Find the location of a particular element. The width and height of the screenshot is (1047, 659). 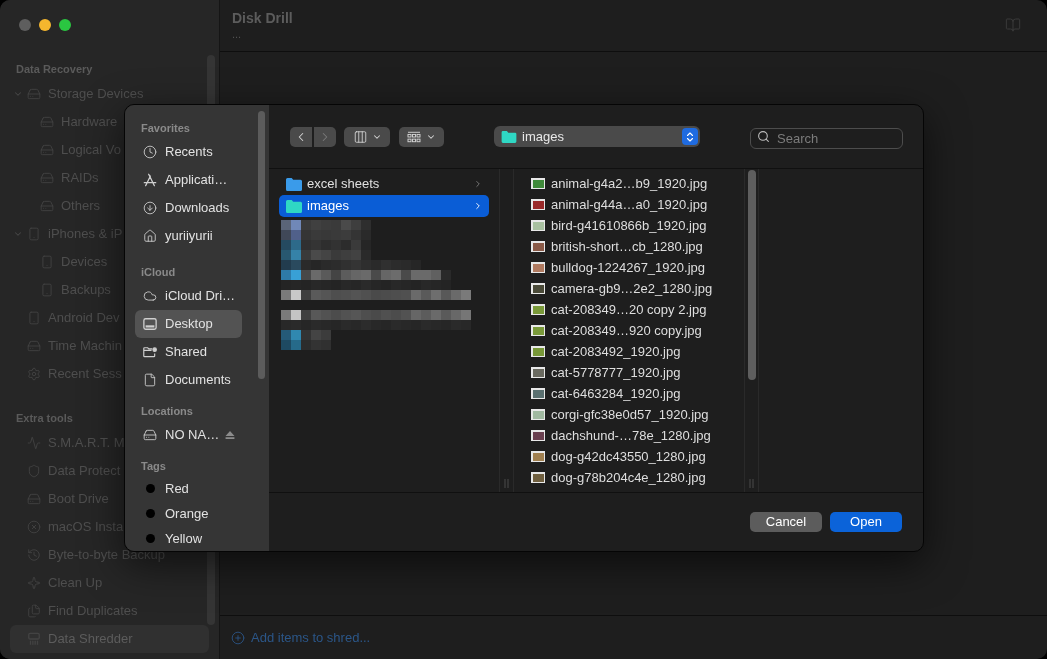

file-item: corgi-gfc38e0d57_1920.jpg is located at coordinates (629, 414).